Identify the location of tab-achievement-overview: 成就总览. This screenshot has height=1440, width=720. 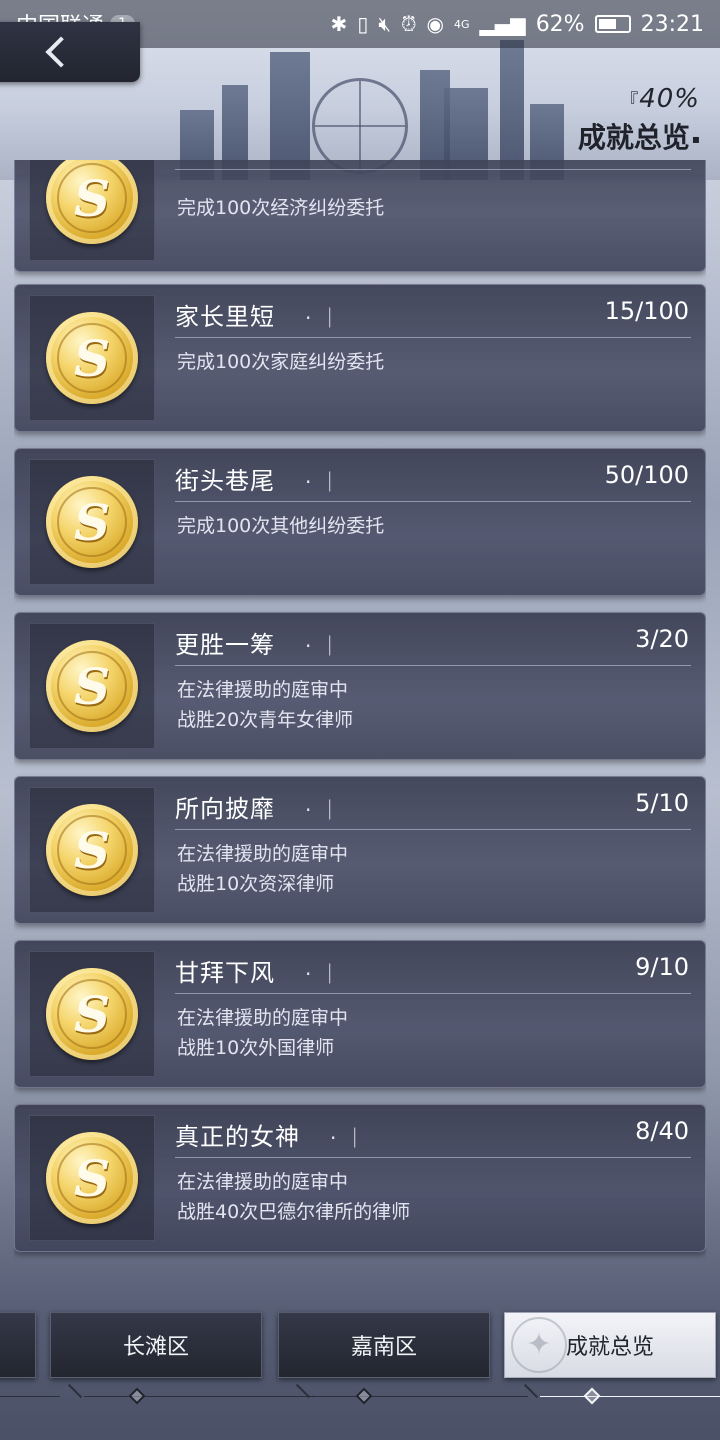
(610, 1345).